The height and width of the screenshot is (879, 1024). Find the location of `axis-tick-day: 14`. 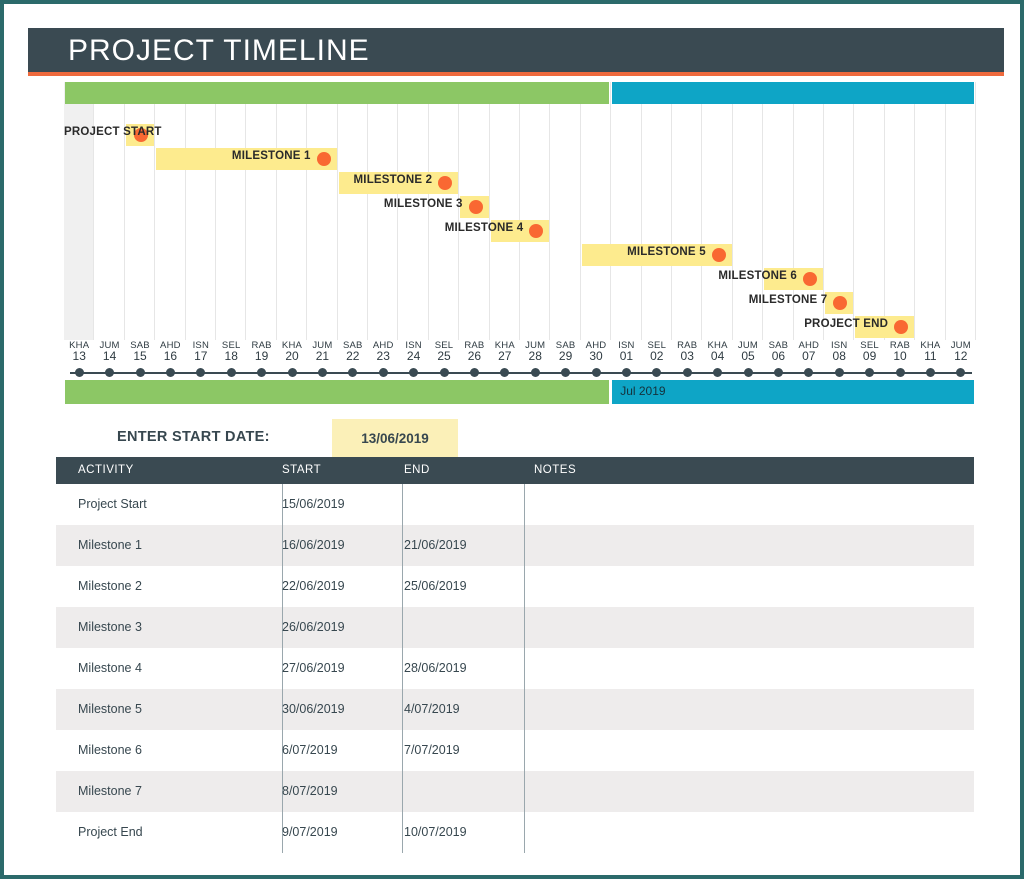

axis-tick-day: 14 is located at coordinates (109, 356).